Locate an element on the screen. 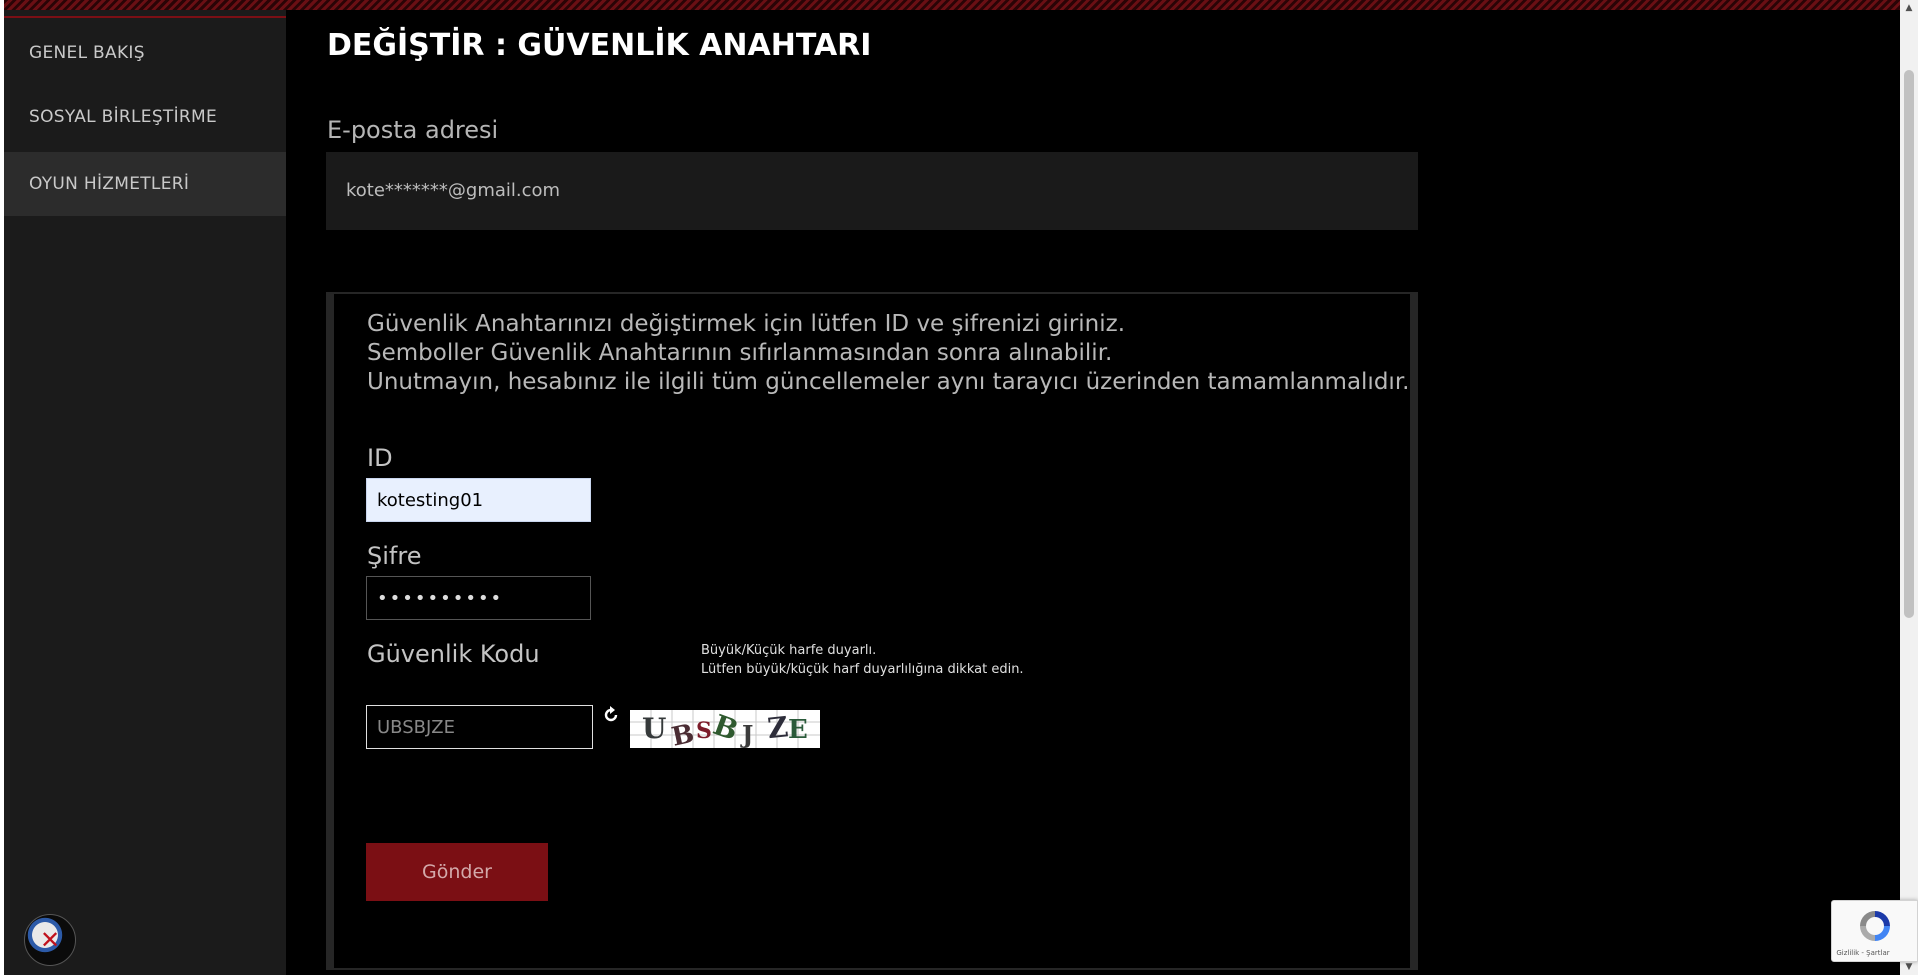  sidebar-accent-line is located at coordinates (145, 17).